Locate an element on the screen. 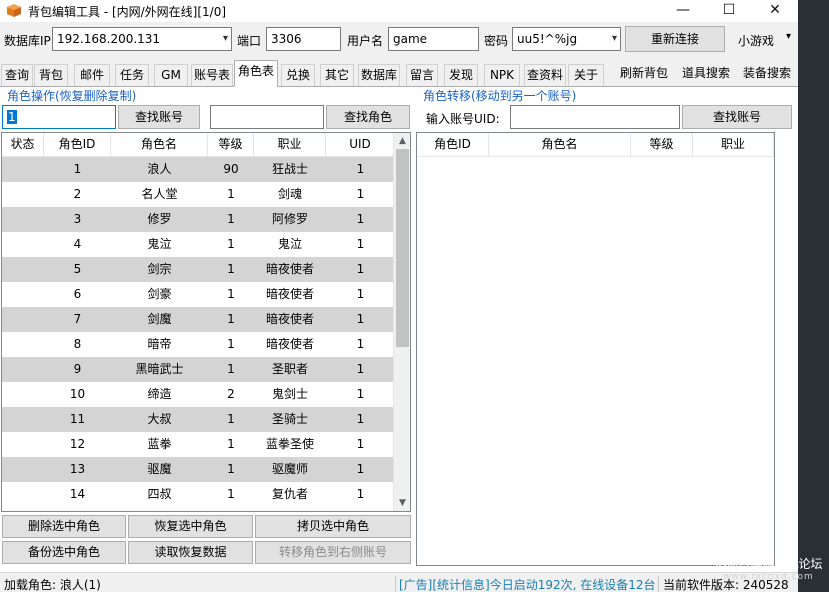  tab-discover: 发现 is located at coordinates (461, 75).